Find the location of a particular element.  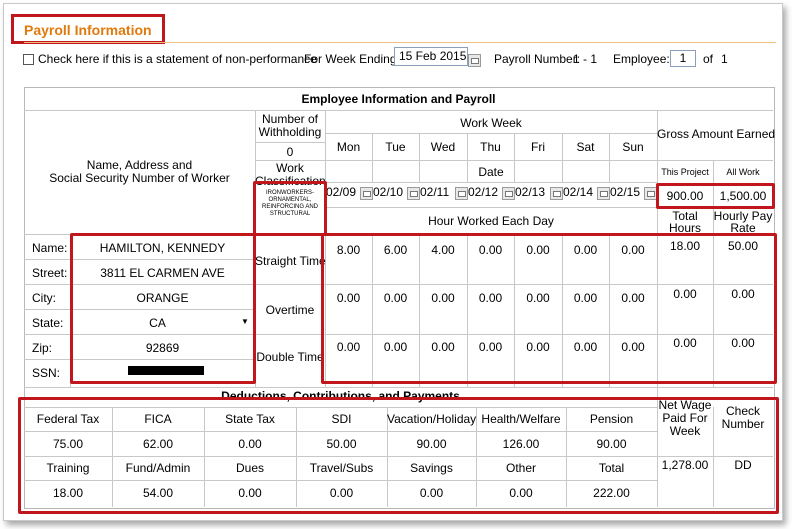

payroll-number-value: 1 - 1 is located at coordinates (585, 59).